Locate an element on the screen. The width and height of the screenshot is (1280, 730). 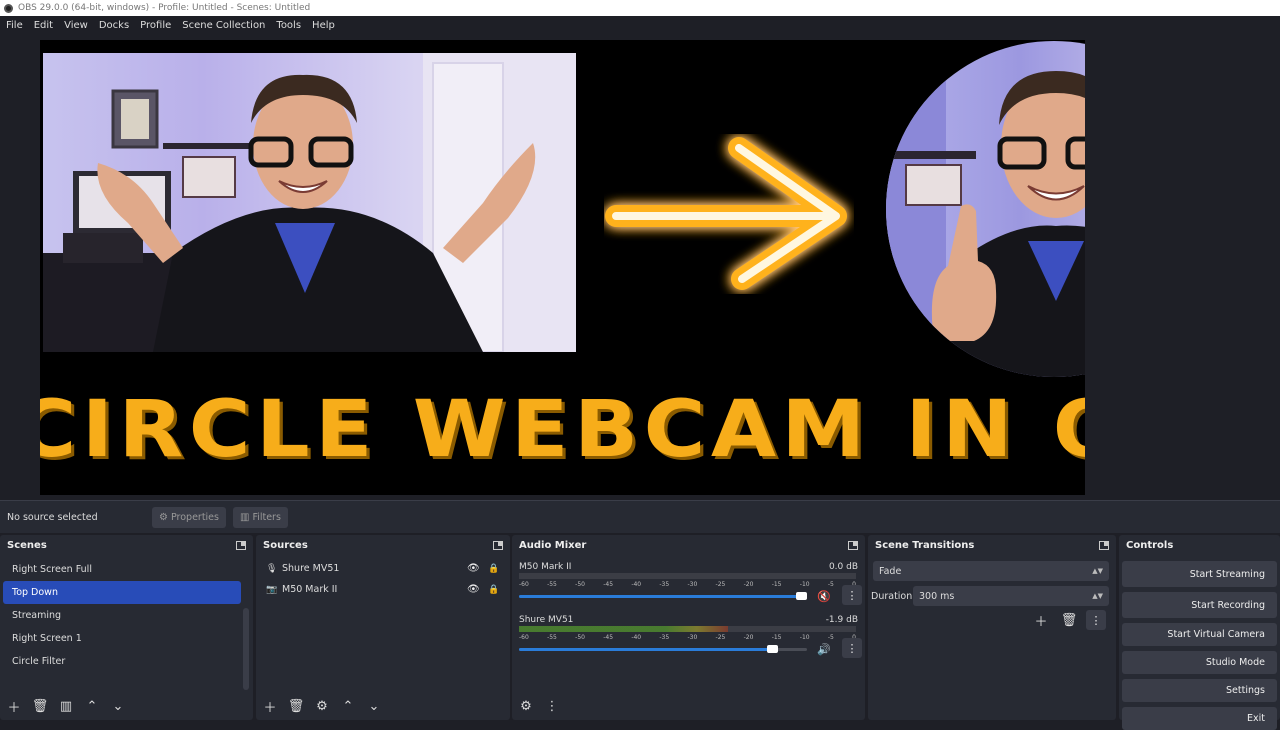
audio-mixer-title: Audio Mixer is located at coordinates (553, 545).